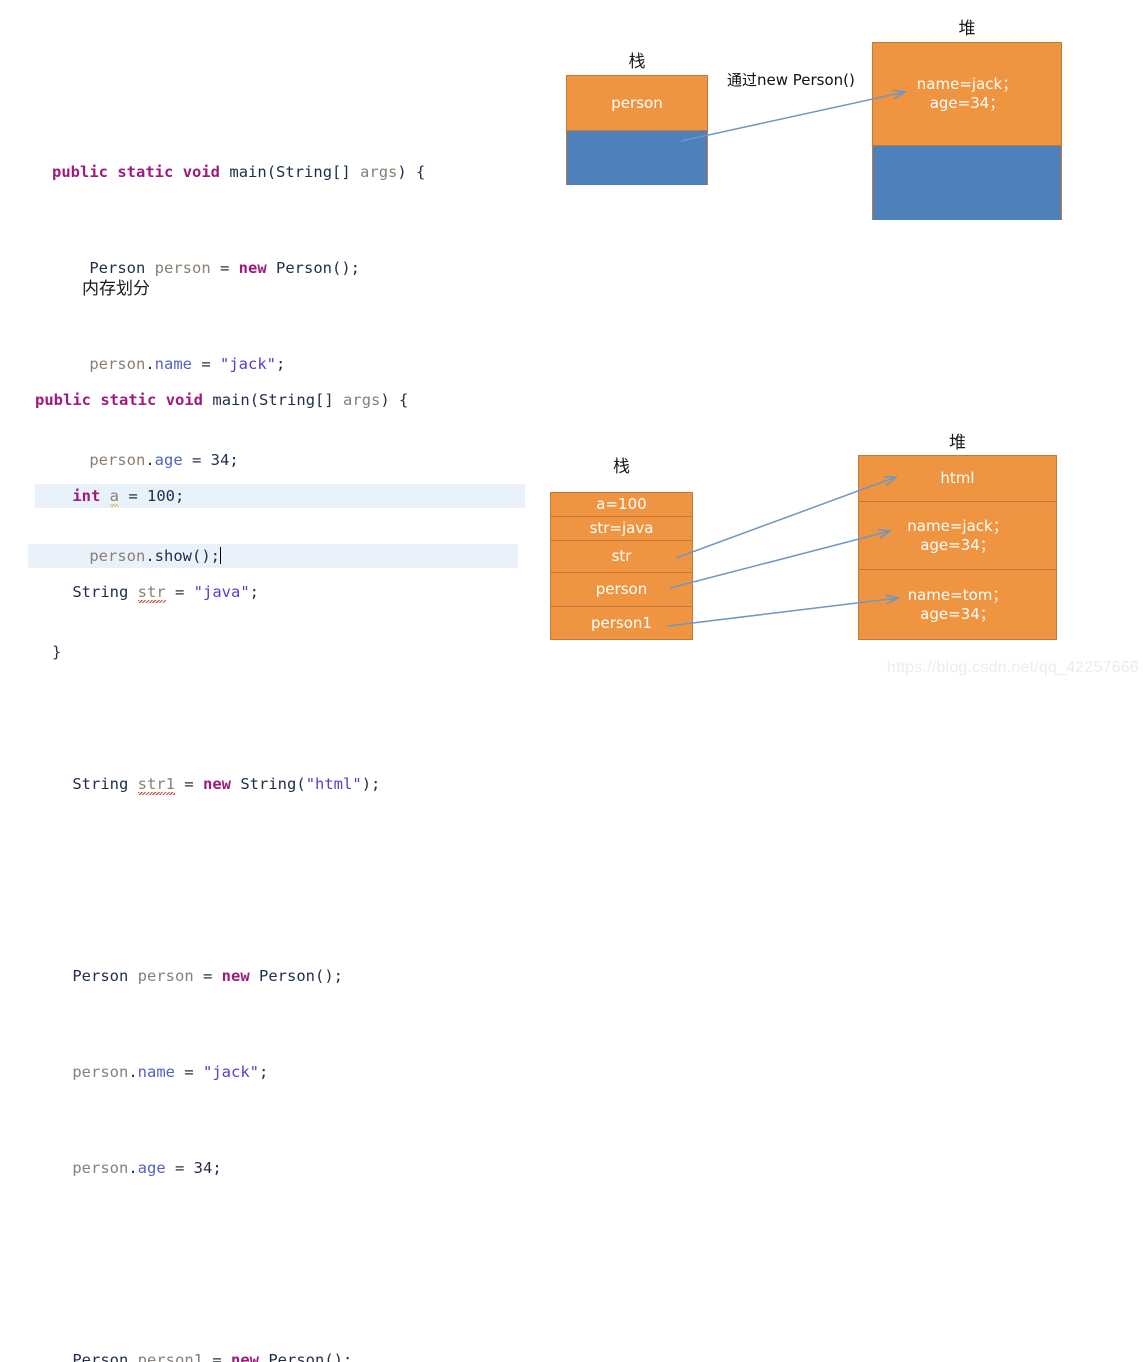 The image size is (1143, 1362). I want to click on code-line: Person person1 = new Person();, so click(280, 1355).